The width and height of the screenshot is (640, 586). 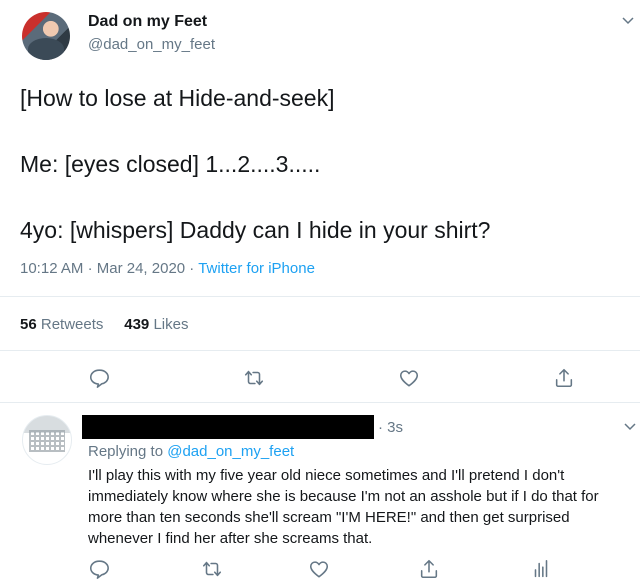 I want to click on replying-to-line: Replying to @dad_on_my_feet, so click(x=191, y=451).